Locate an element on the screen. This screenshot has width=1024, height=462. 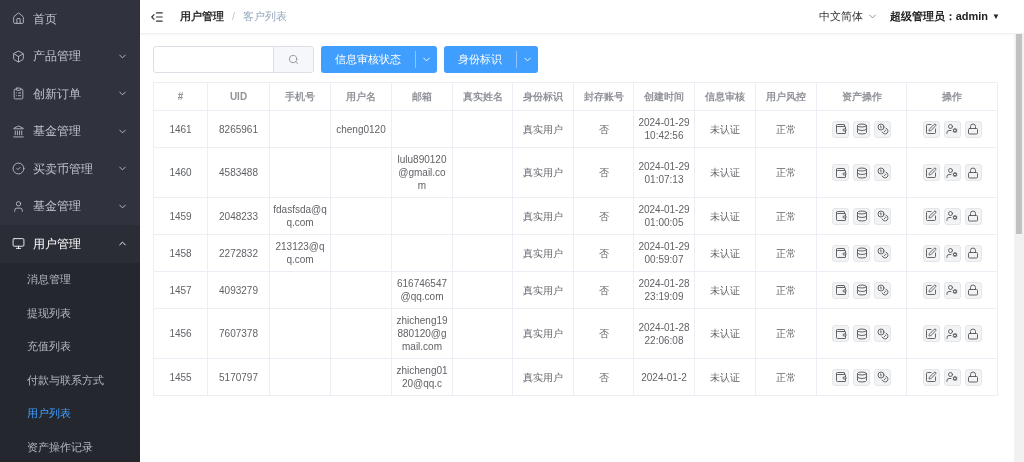
sidebar-item: 买卖币管理 is located at coordinates (70, 169).